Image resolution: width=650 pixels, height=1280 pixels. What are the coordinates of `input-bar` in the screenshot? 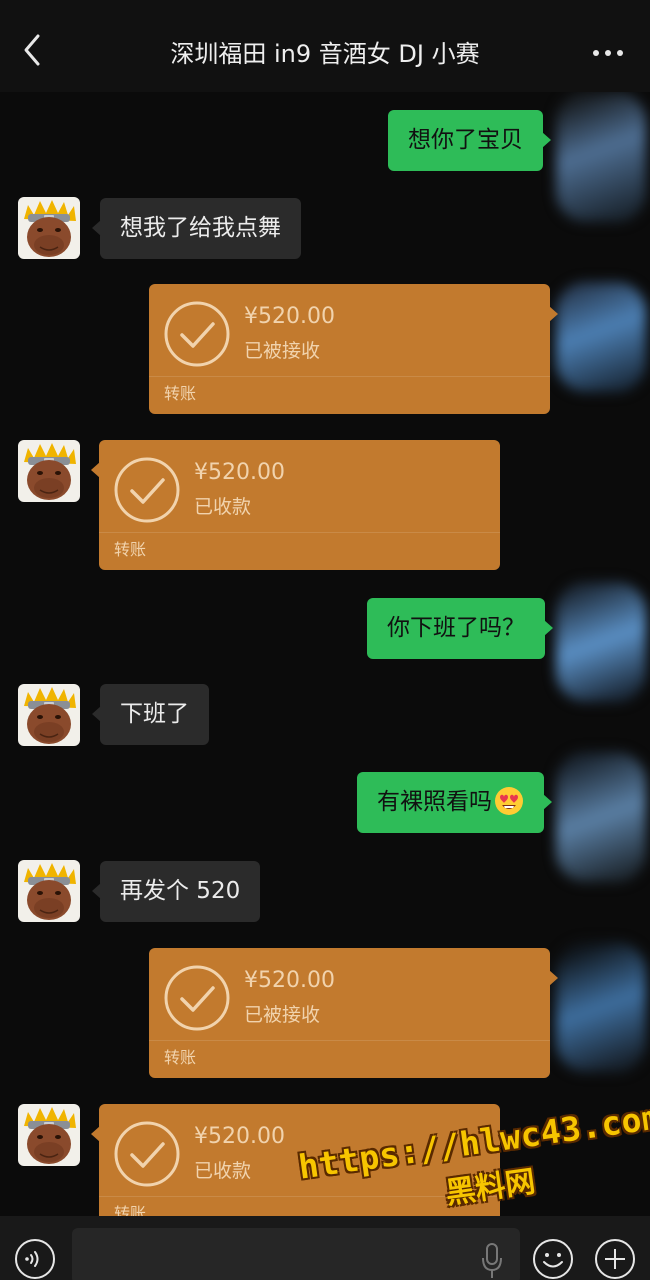 It's located at (325, 1248).